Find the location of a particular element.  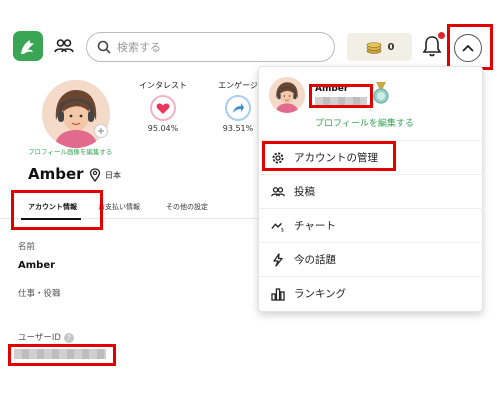

app-logo is located at coordinates (28, 46).